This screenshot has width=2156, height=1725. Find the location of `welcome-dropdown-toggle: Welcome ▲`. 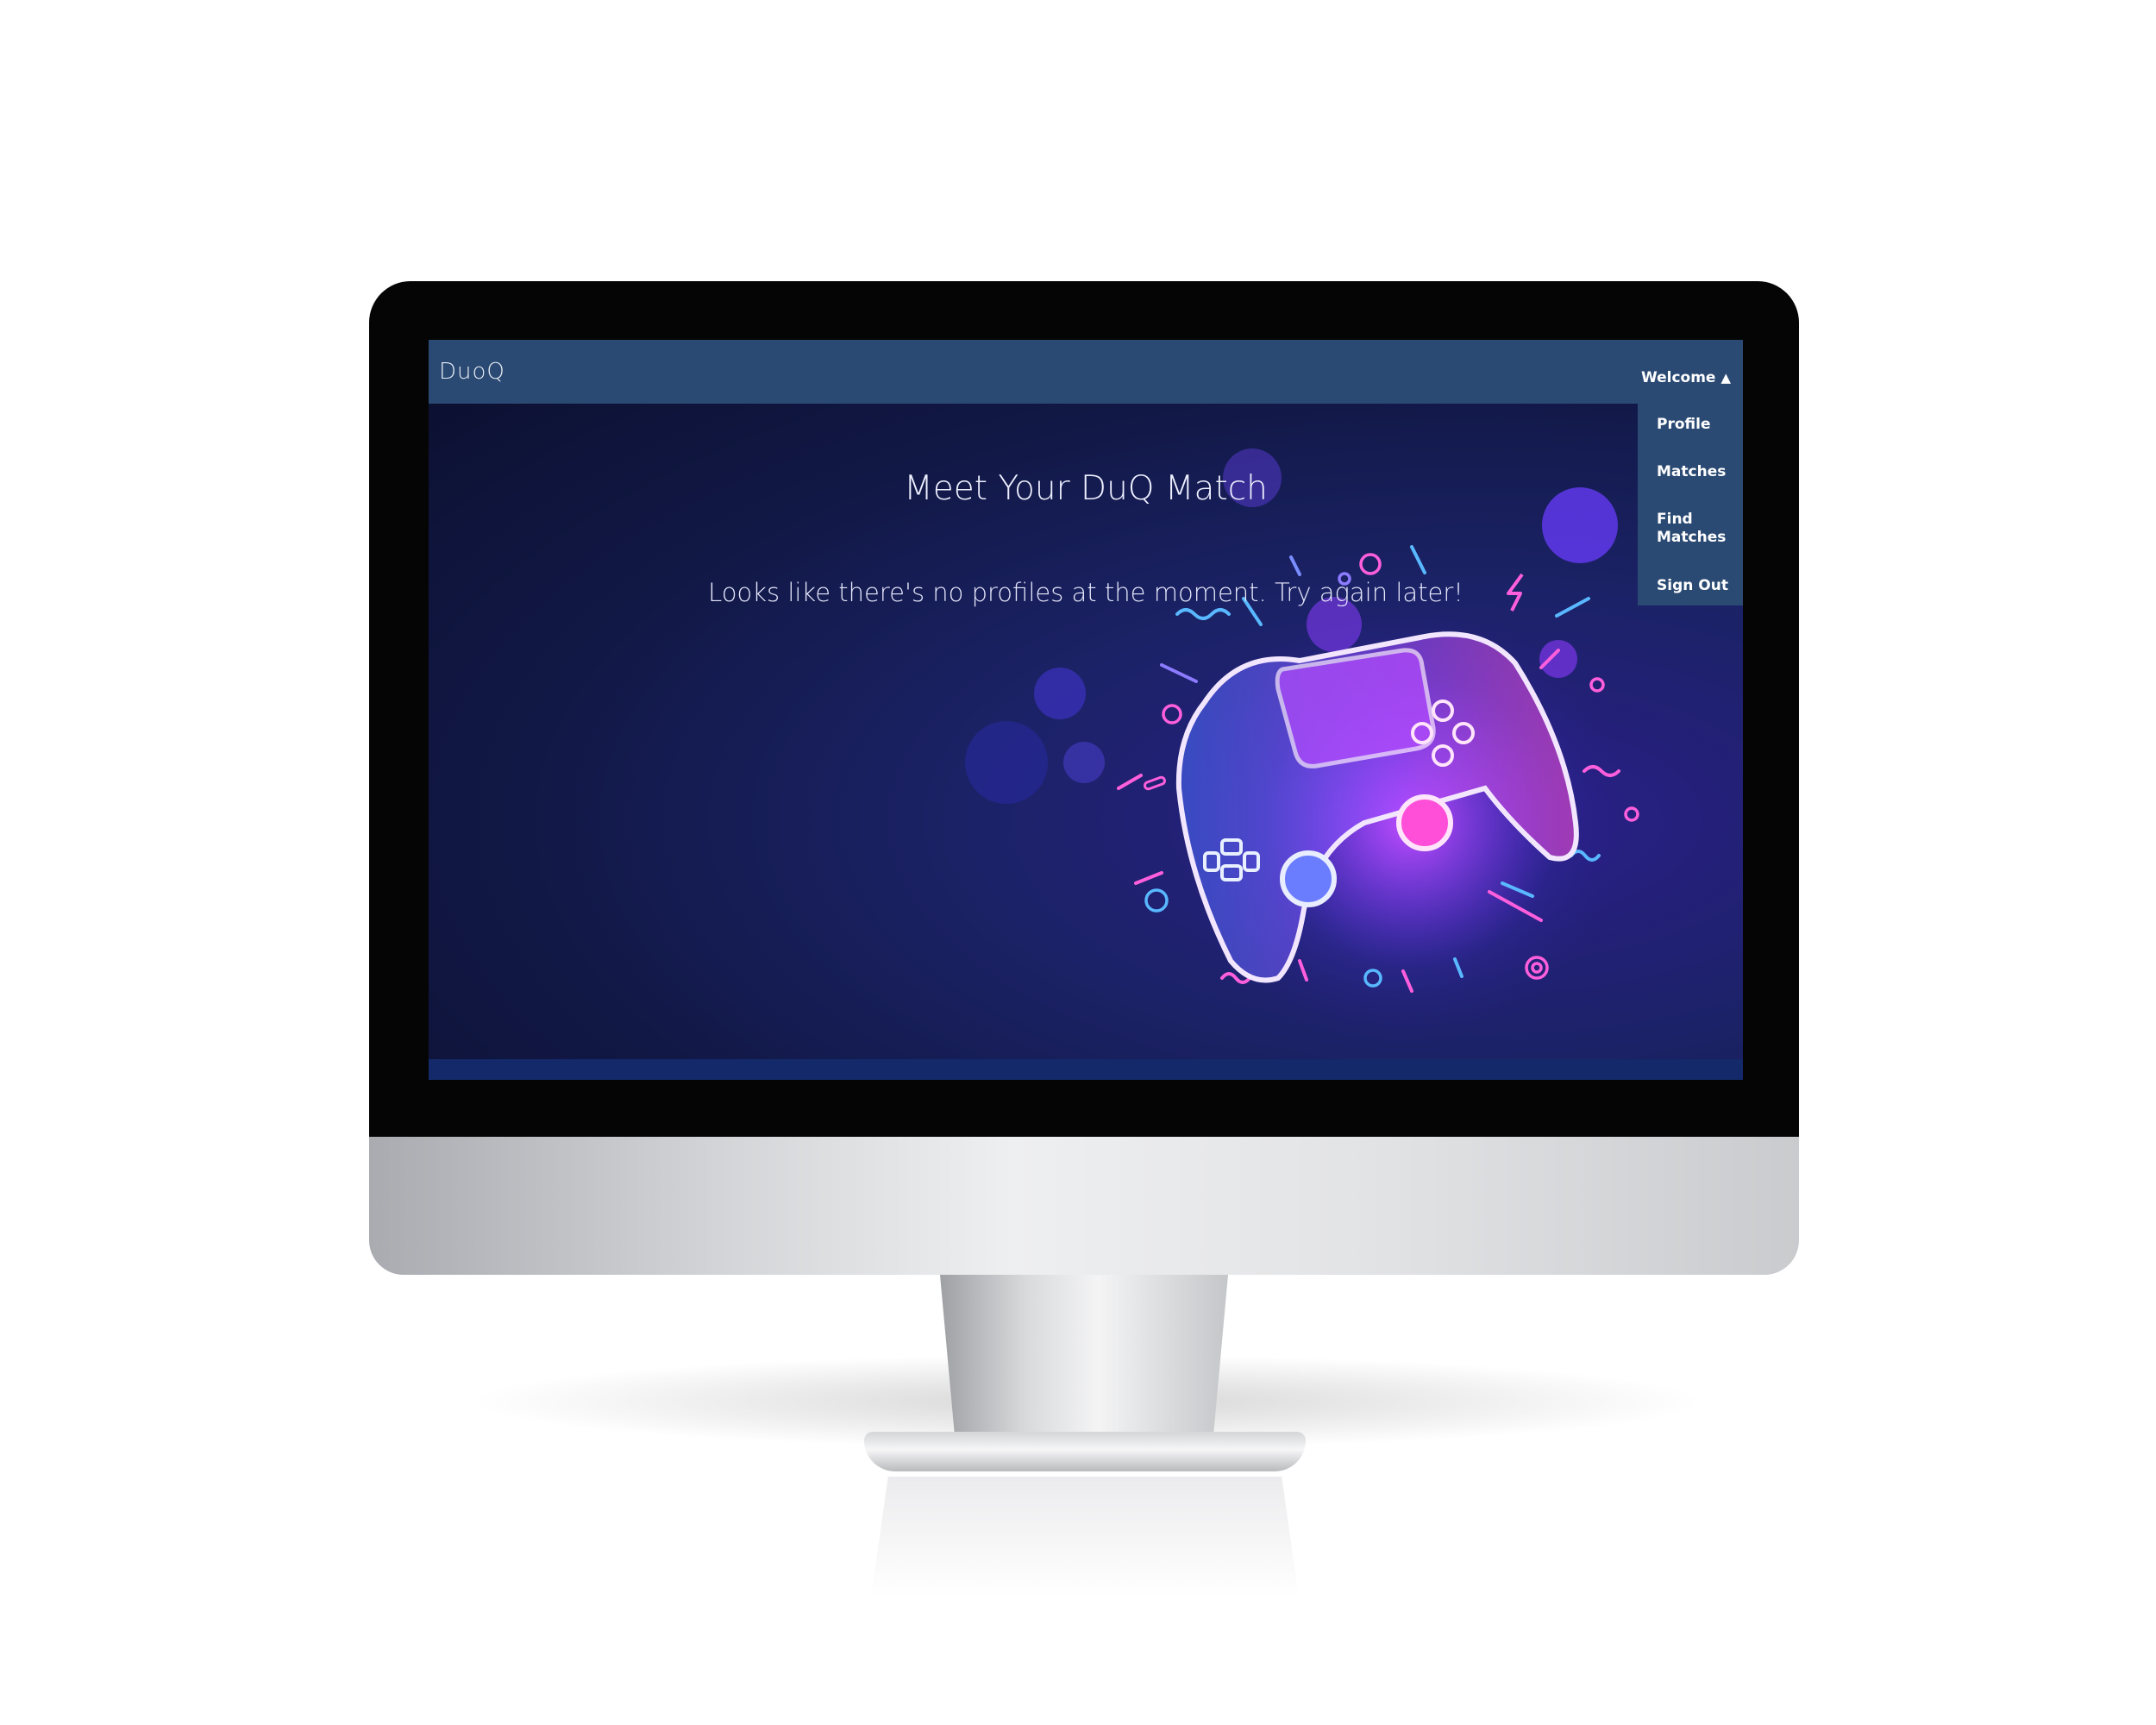

welcome-dropdown-toggle: Welcome ▲ is located at coordinates (1686, 378).